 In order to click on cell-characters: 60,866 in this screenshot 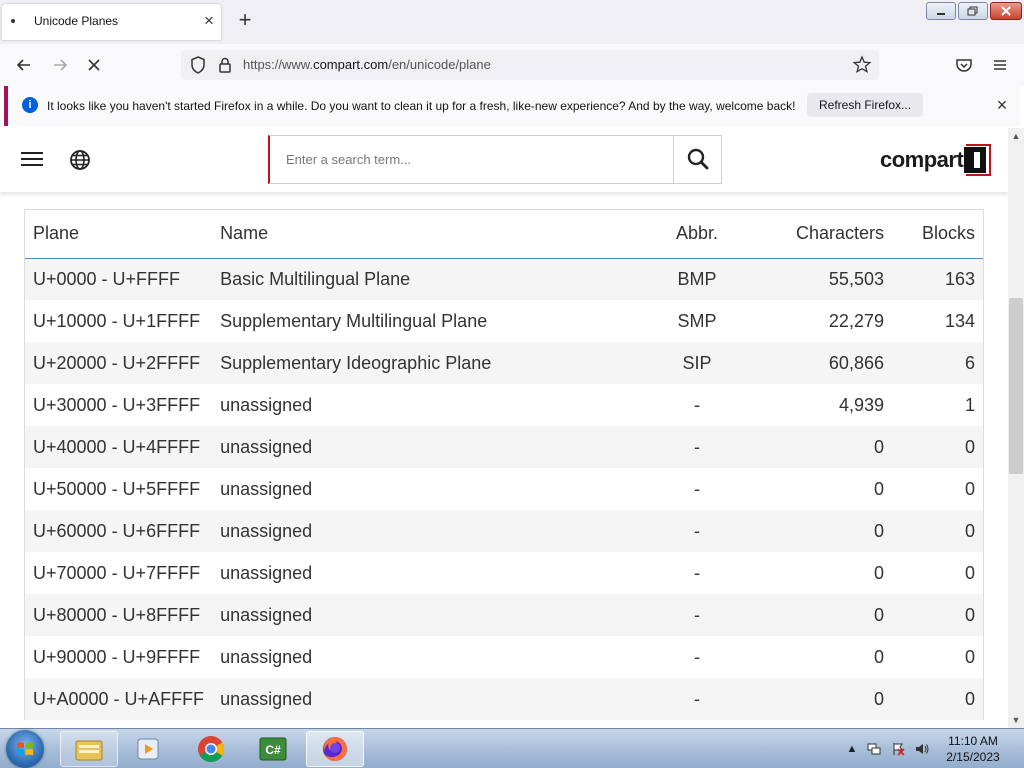, I will do `click(817, 363)`.